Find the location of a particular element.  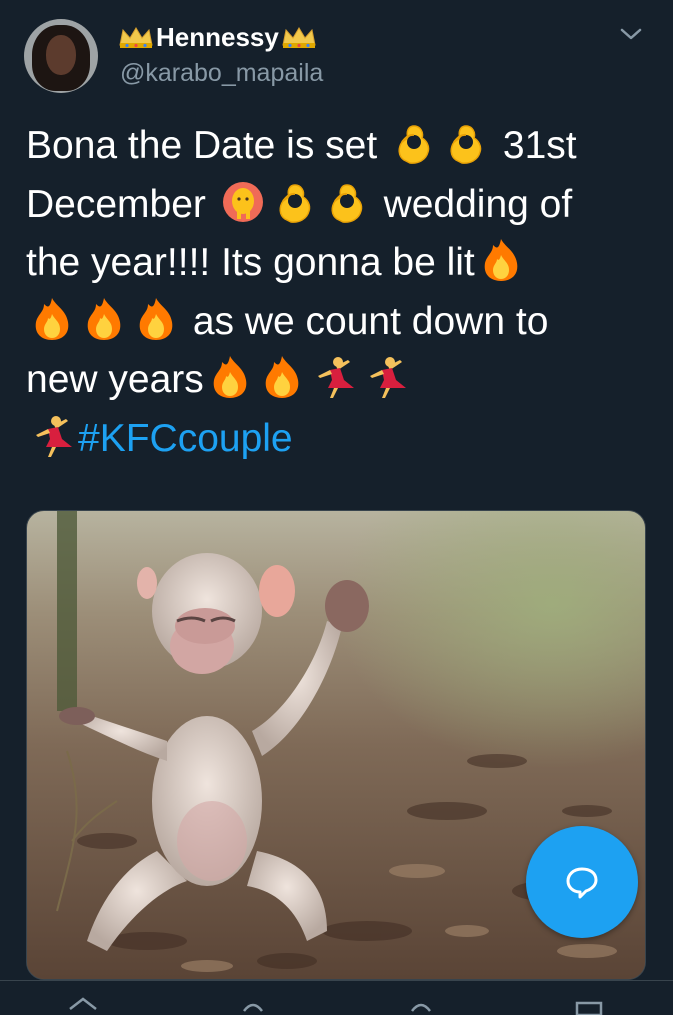

tweet-text-segment: December is located at coordinates (121, 204).